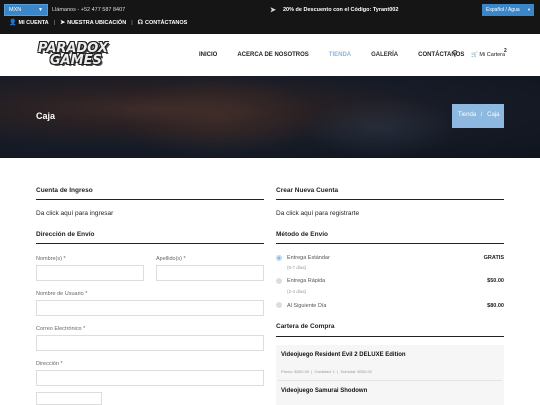 The image size is (540, 405). I want to click on site-logo: PARADOX GAMES, so click(78, 55).